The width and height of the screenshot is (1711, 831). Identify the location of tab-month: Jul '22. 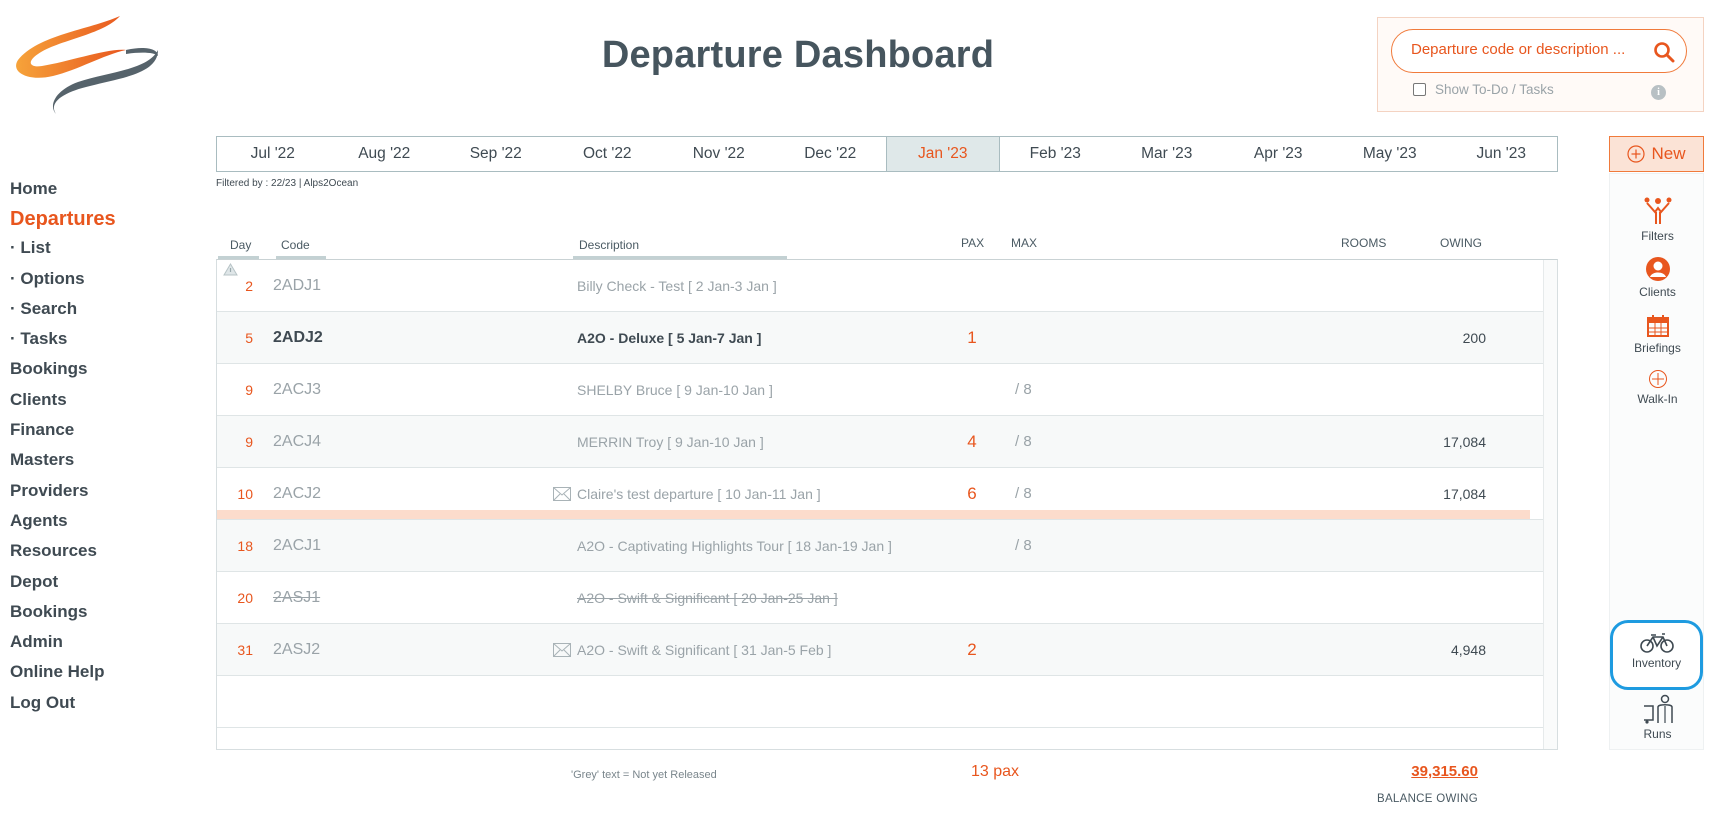
(273, 154).